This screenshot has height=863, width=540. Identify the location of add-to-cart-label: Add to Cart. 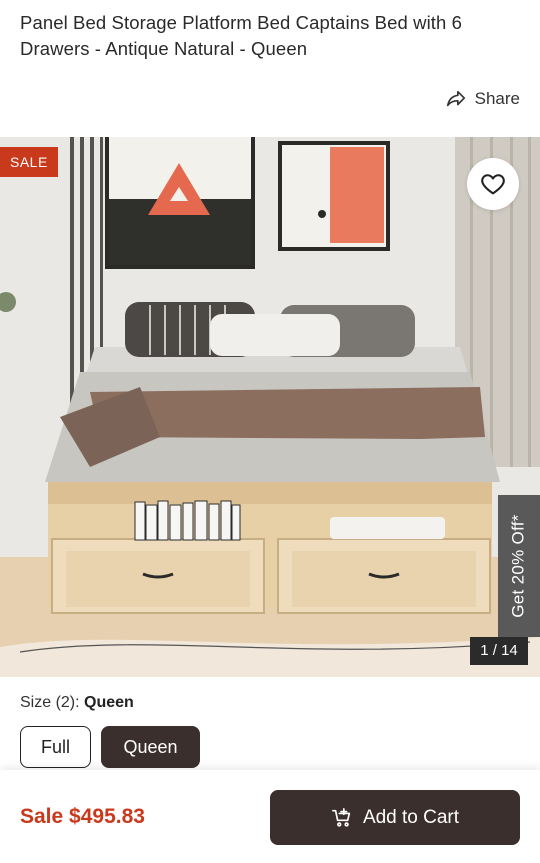
(411, 817).